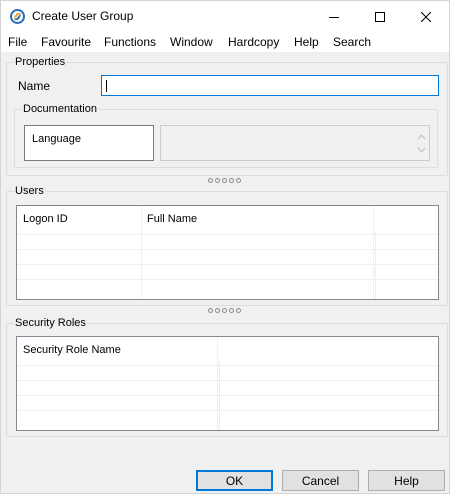 Image resolution: width=450 pixels, height=494 pixels. What do you see at coordinates (34, 86) in the screenshot?
I see `name-label: Name` at bounding box center [34, 86].